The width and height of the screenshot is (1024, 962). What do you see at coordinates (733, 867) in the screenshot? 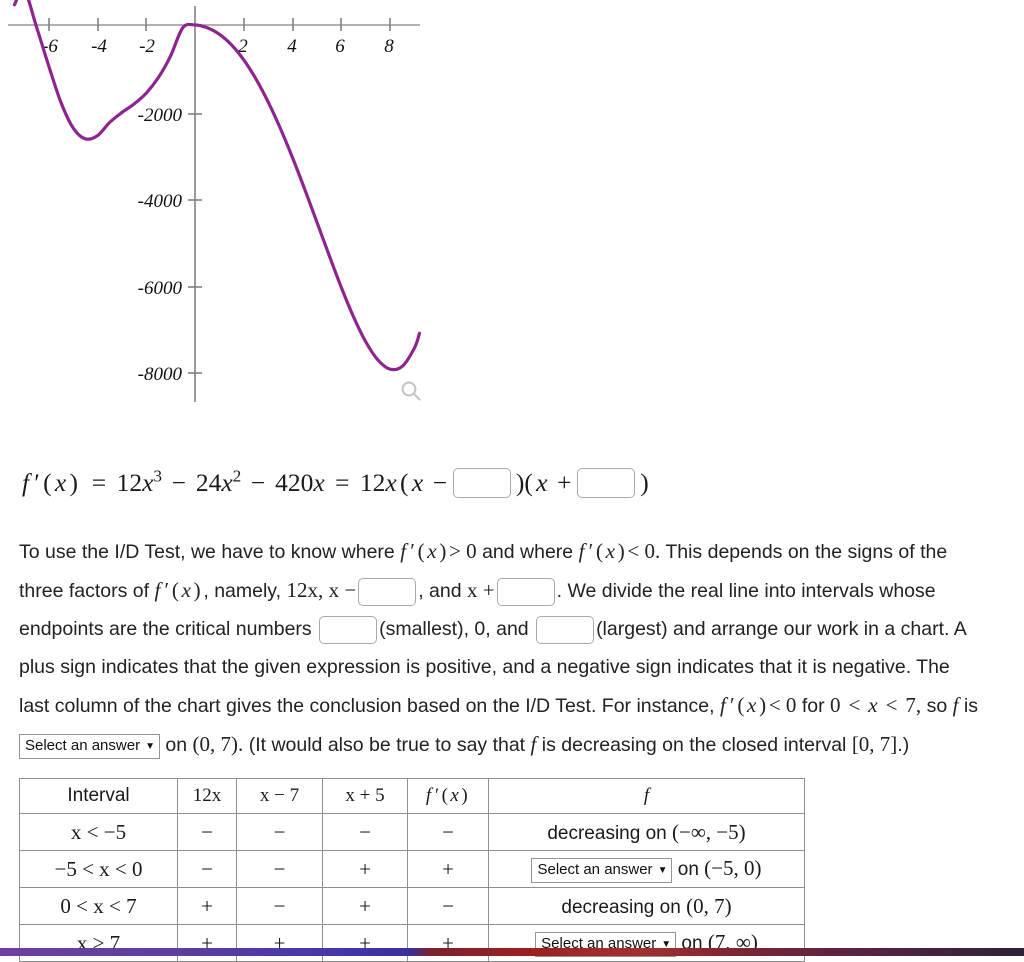
I see `conclusion-interval: (−5, 0)` at bounding box center [733, 867].